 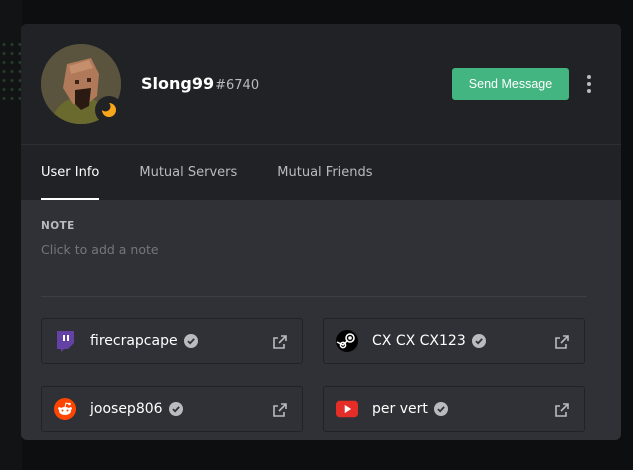 I want to click on steam-icon, so click(x=347, y=341).